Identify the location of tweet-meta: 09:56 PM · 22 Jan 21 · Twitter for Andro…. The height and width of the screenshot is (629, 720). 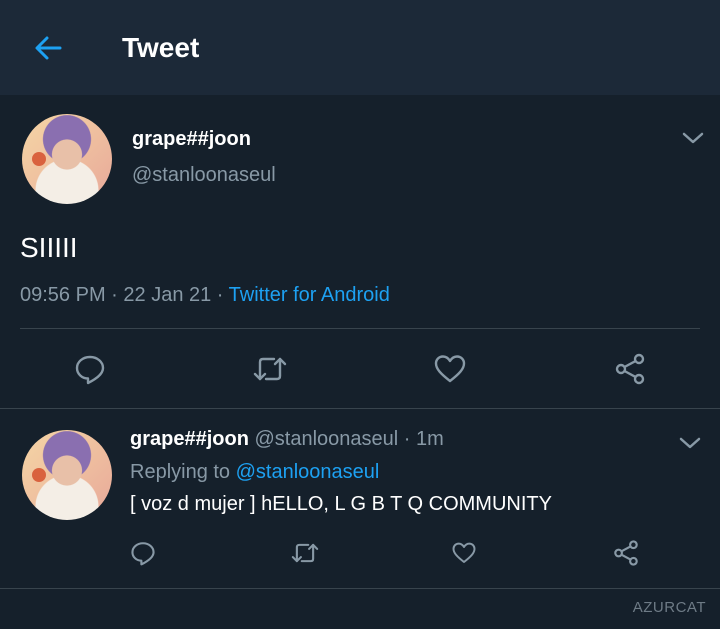
(205, 295).